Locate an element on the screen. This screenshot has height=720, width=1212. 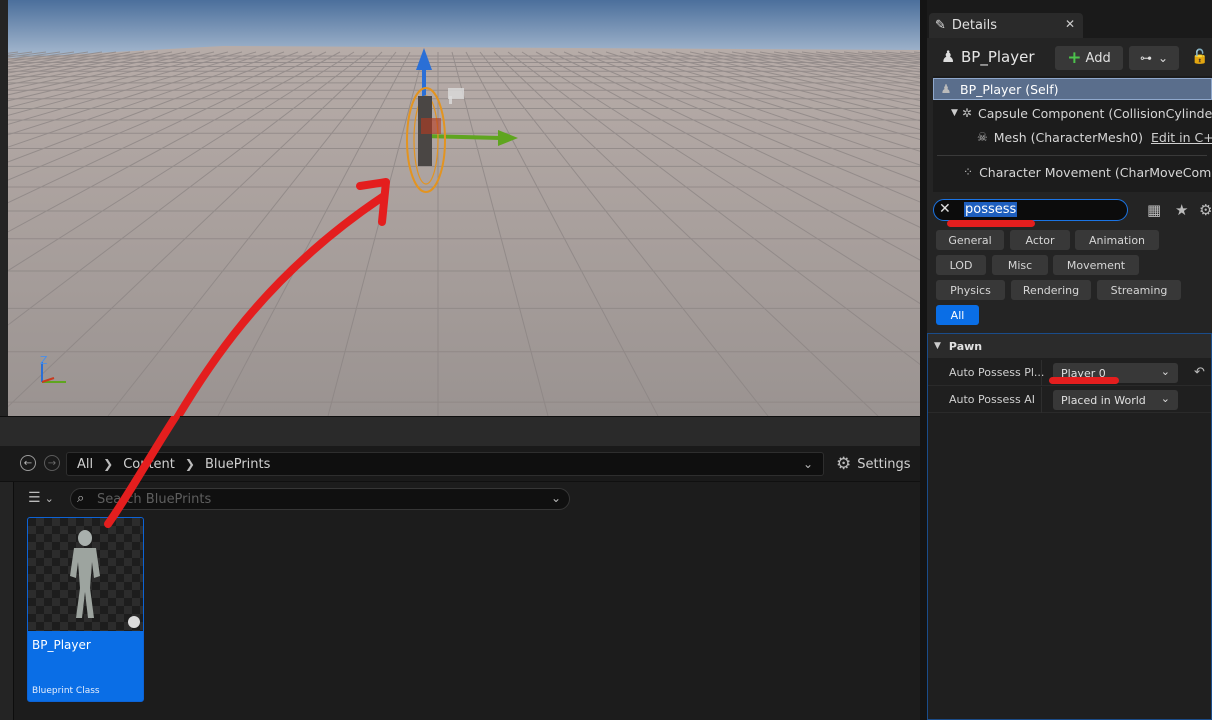
auto-possess-ai-dropdown: Placed in World ⌄ is located at coordinates (1115, 400).